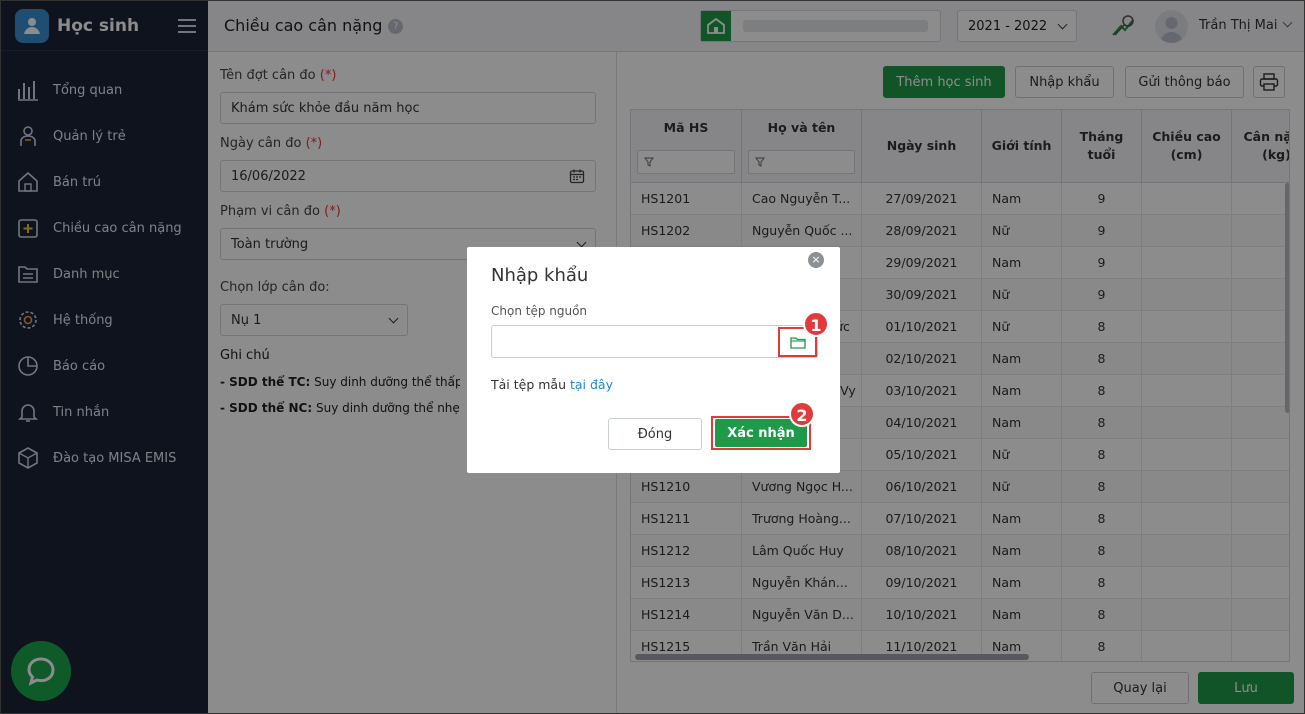  What do you see at coordinates (816, 260) in the screenshot?
I see `close-icon: ×` at bounding box center [816, 260].